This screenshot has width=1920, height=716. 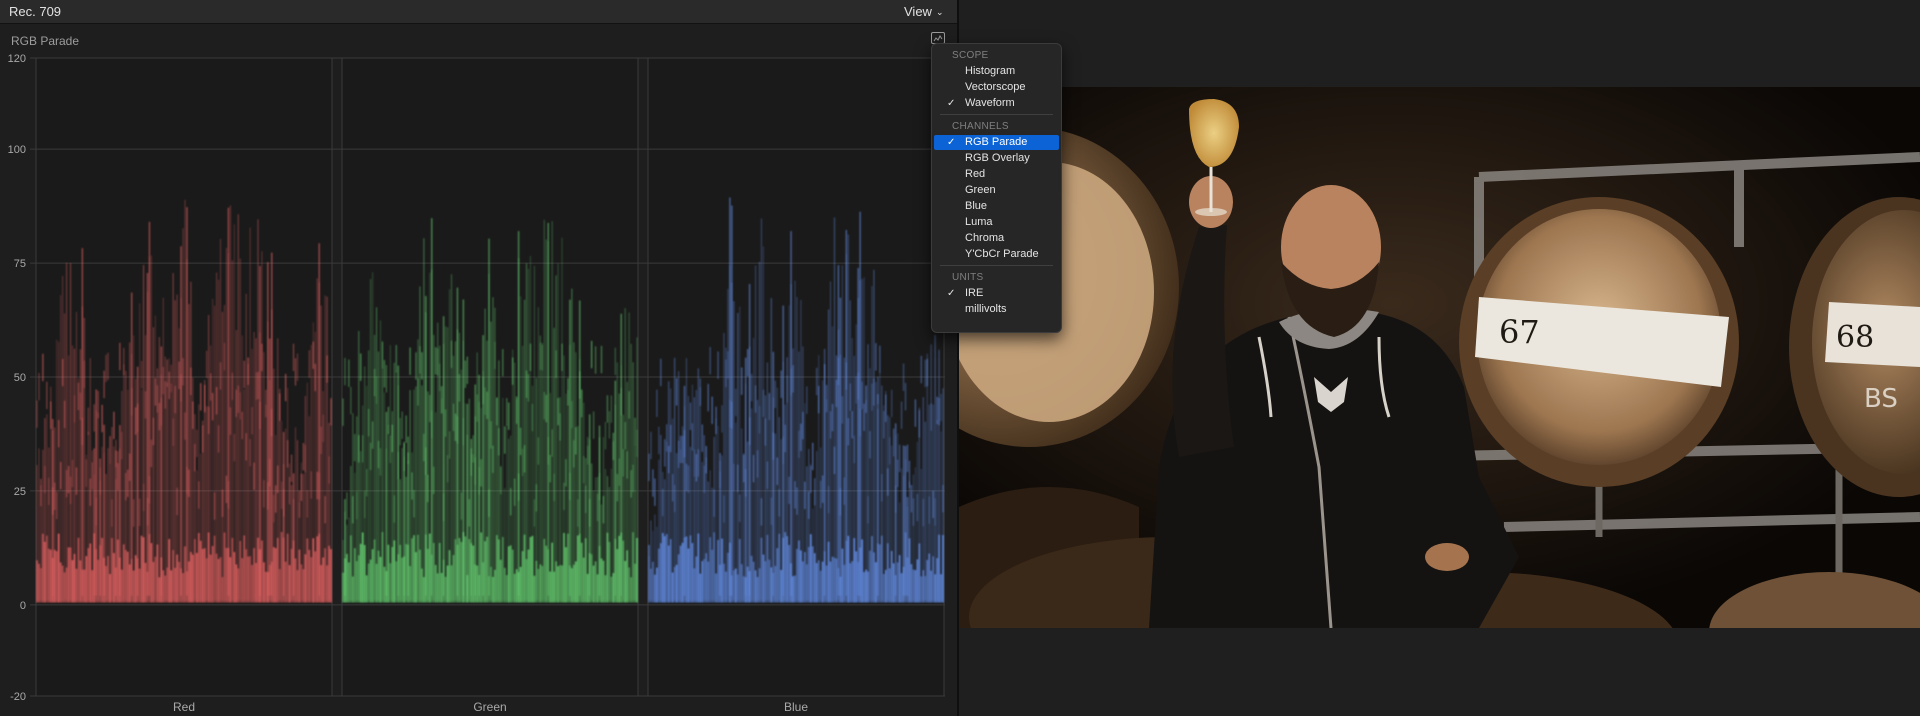 What do you see at coordinates (985, 238) in the screenshot?
I see `menu-item-label: Chroma` at bounding box center [985, 238].